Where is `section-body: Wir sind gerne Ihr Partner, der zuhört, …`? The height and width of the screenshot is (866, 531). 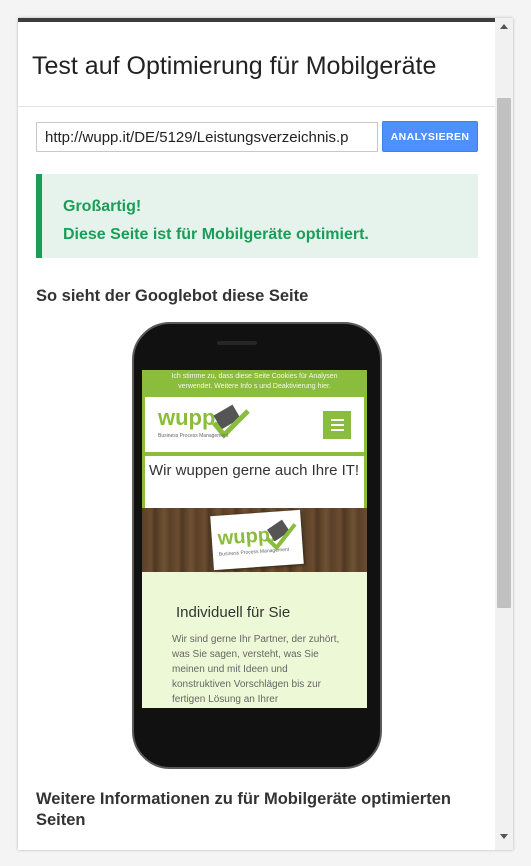 section-body: Wir sind gerne Ihr Partner, der zuhört, … is located at coordinates (256, 669).